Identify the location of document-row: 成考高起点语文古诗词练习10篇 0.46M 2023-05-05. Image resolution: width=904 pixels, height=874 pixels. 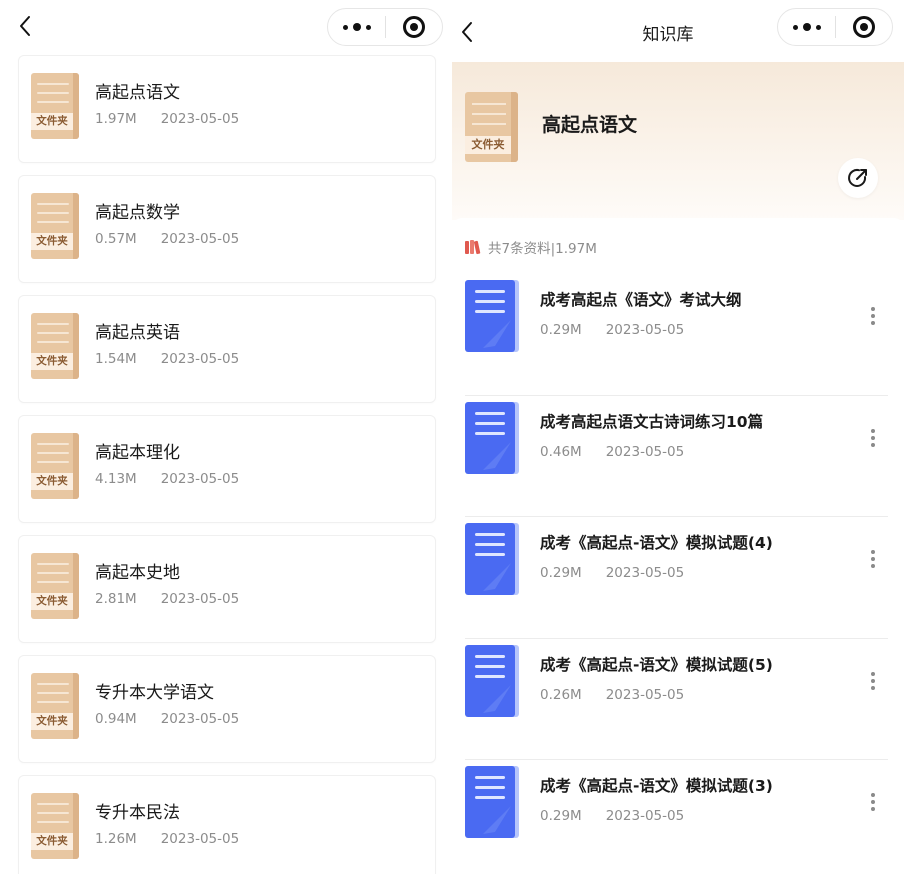
(676, 456).